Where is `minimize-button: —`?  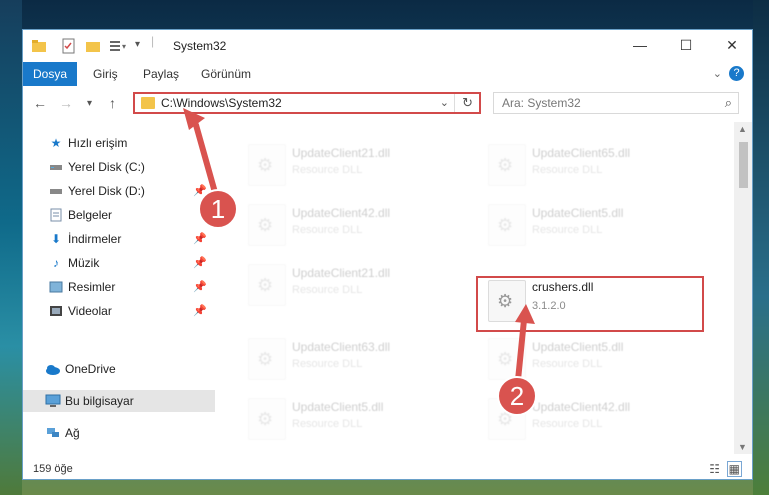
minimize-button: — is located at coordinates (640, 45).